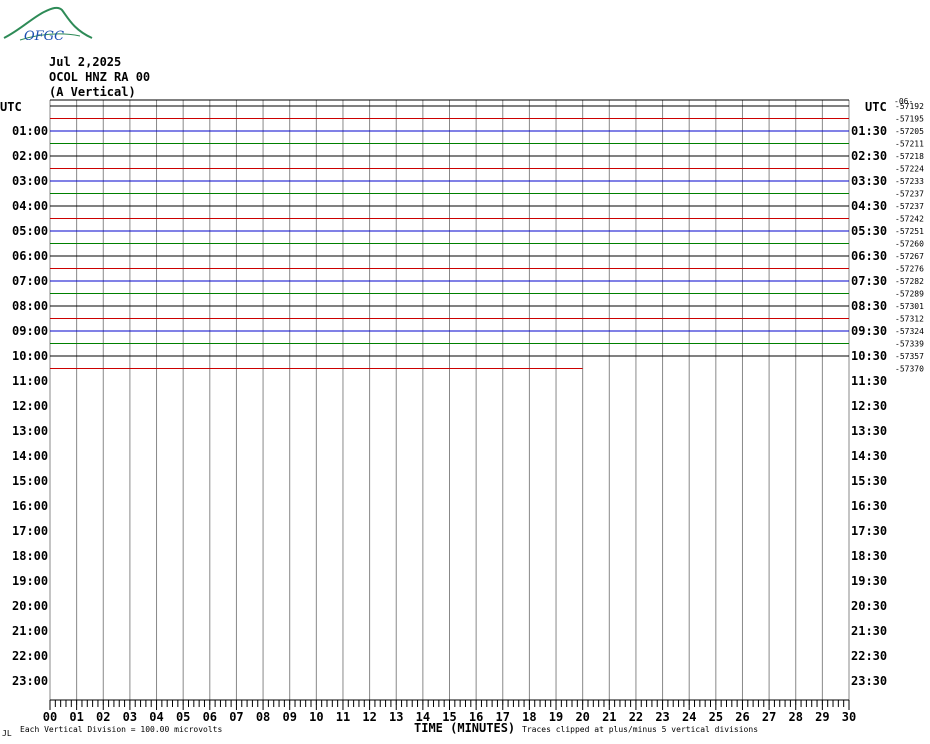  What do you see at coordinates (869, 331) in the screenshot?
I see `right-hour-label-8: 09:30` at bounding box center [869, 331].